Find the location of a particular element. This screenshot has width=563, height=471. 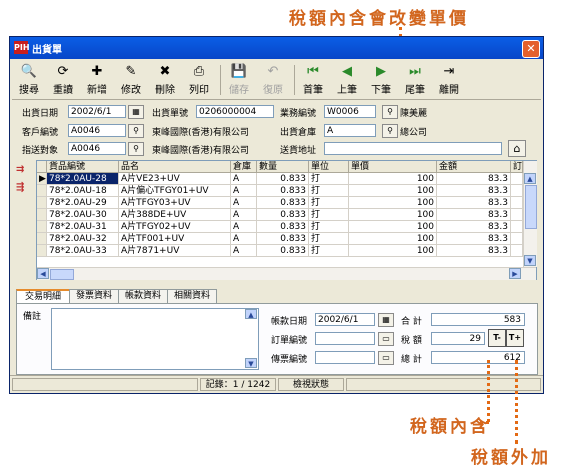

first-record-button: ⏮ 首筆 is located at coordinates (313, 80).